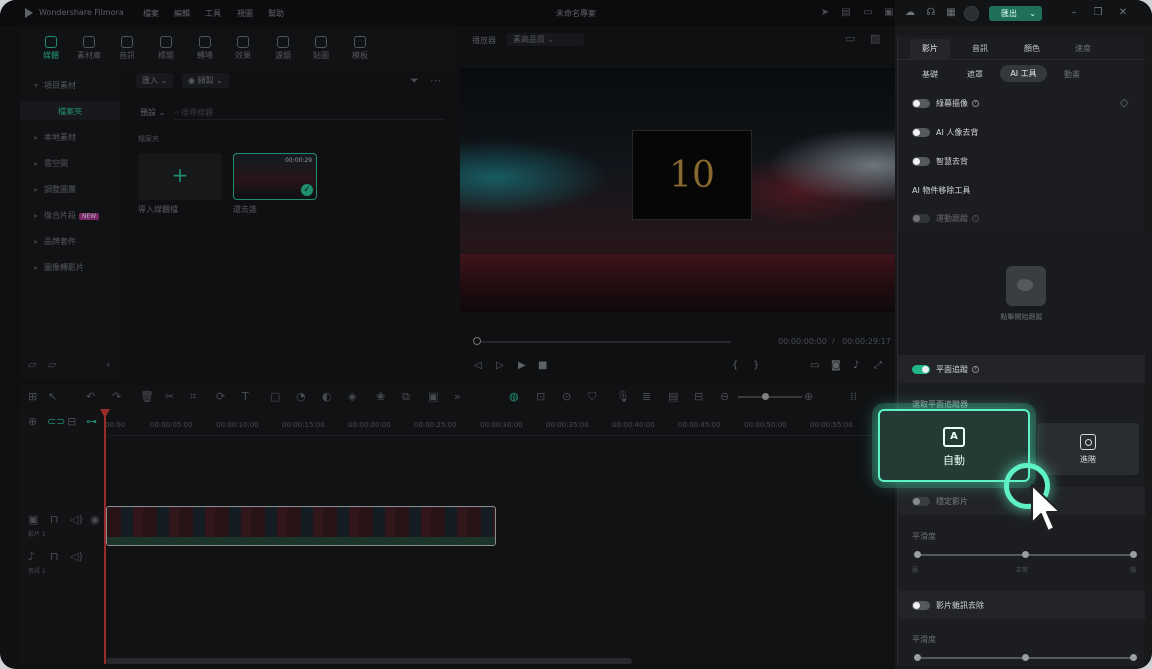  Describe the element at coordinates (980, 48) in the screenshot. I see `tab-audio-props: 音訊` at that location.